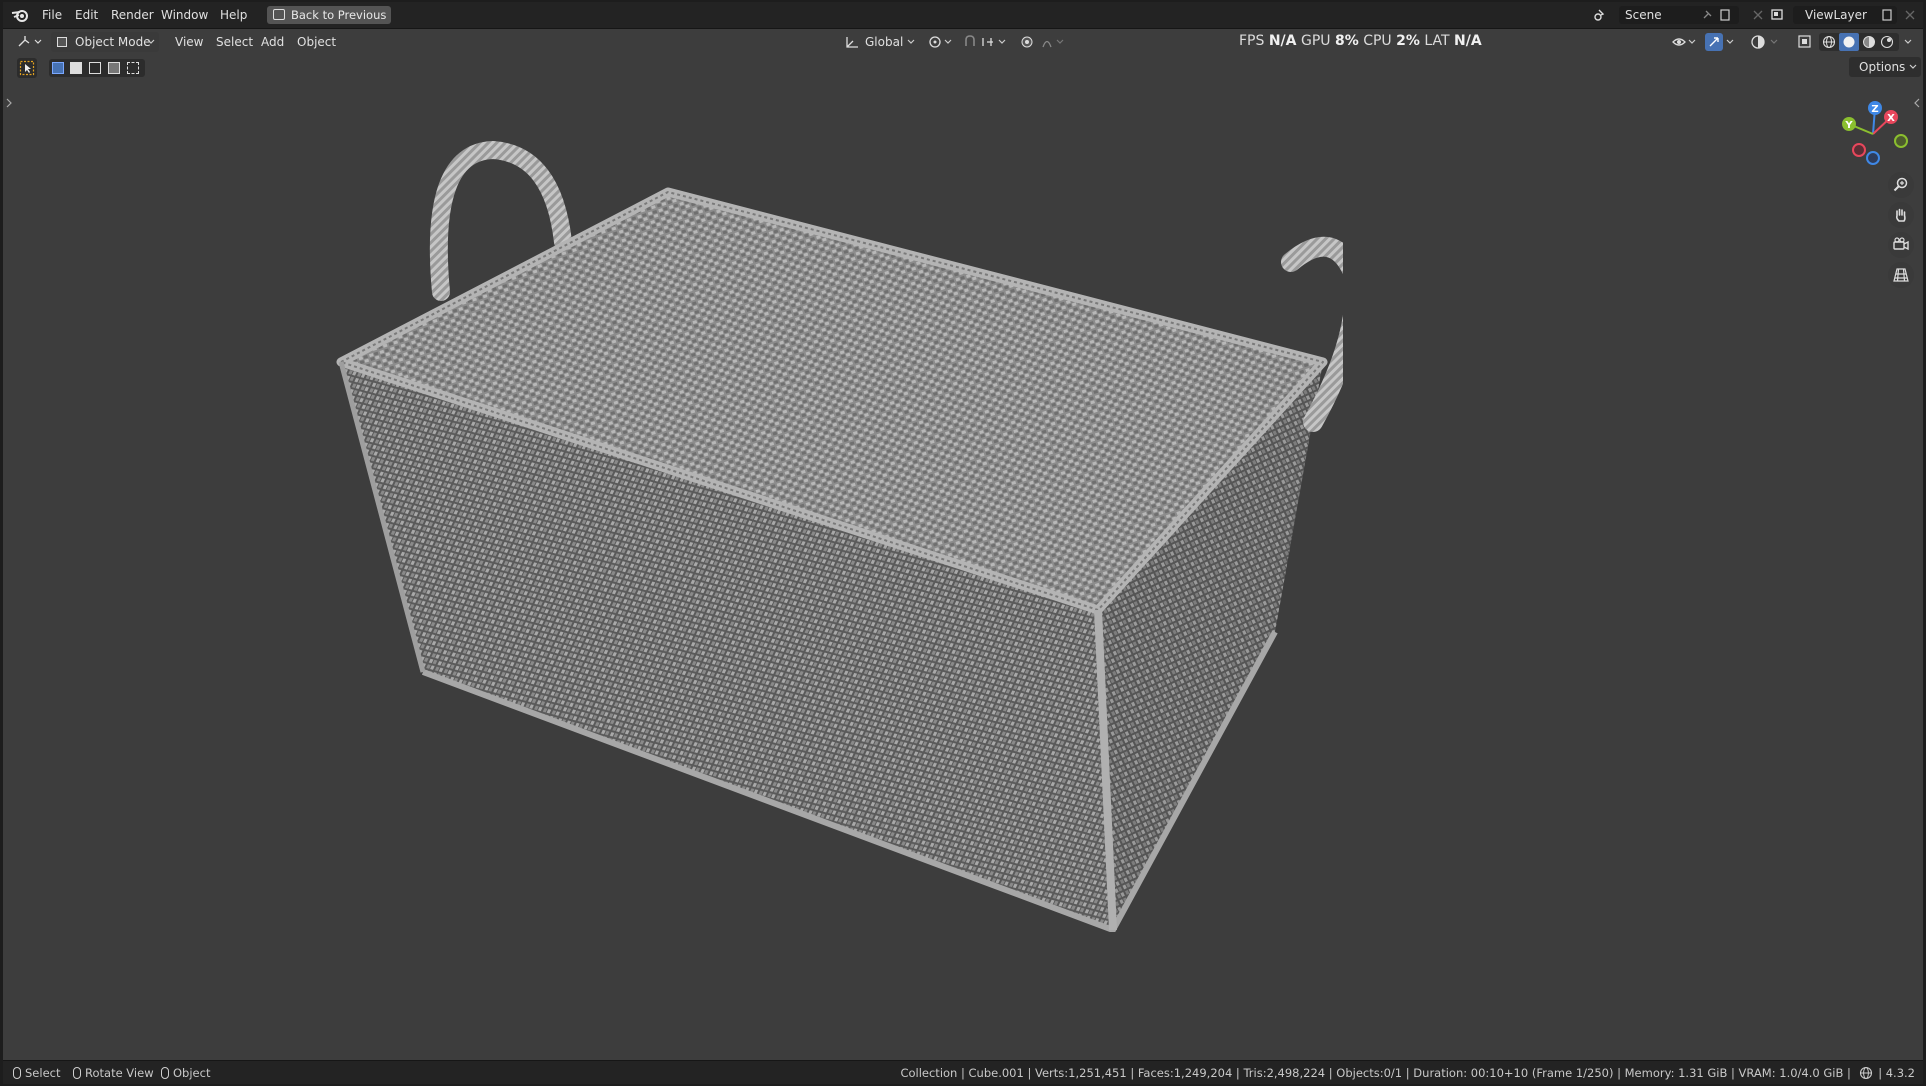 Image resolution: width=1926 pixels, height=1086 pixels. What do you see at coordinates (1408, 41) in the screenshot?
I see `cpu-value: 2%` at bounding box center [1408, 41].